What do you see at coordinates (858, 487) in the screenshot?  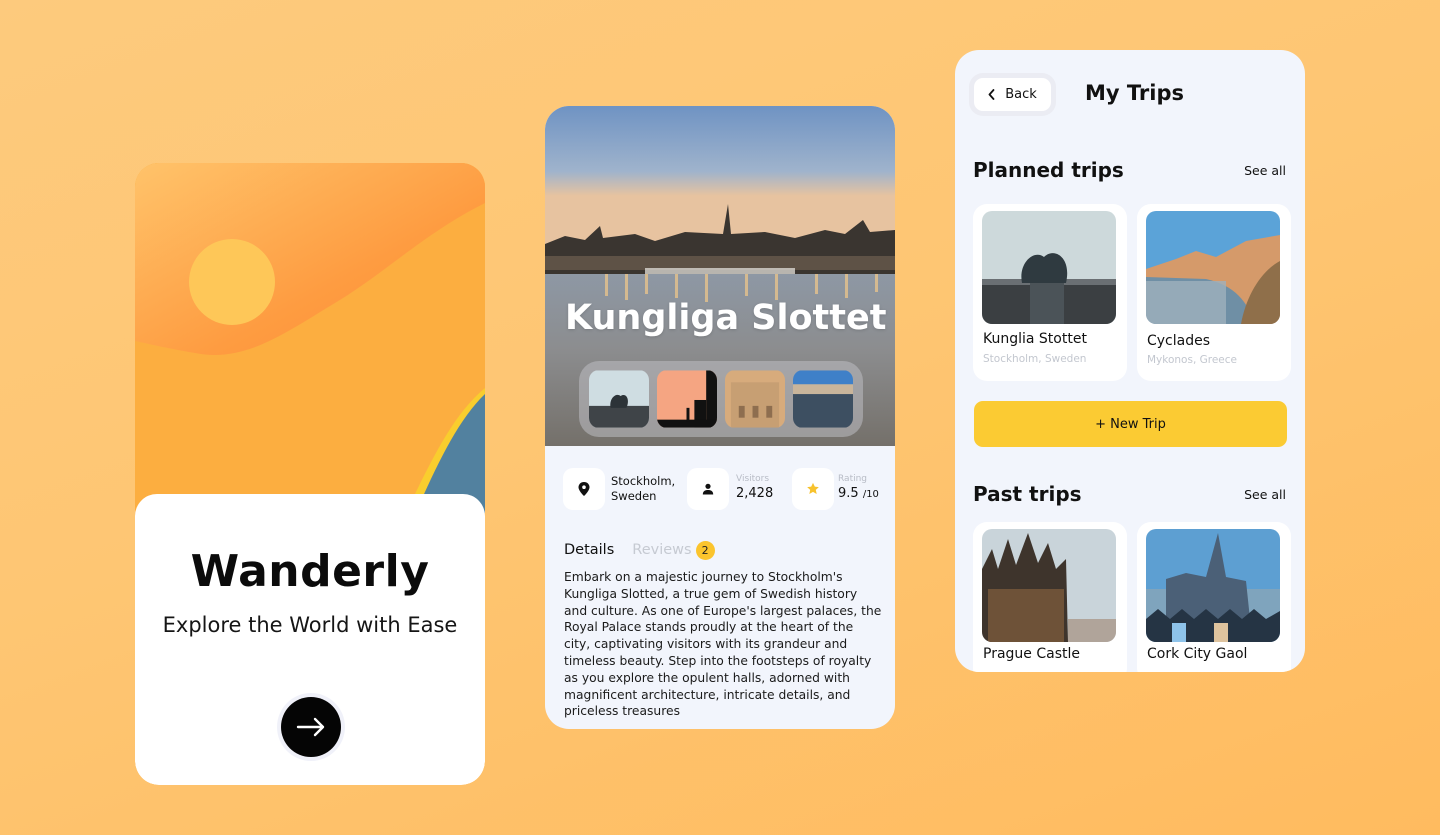 I see `rating-stat: Rating 9.5 /10` at bounding box center [858, 487].